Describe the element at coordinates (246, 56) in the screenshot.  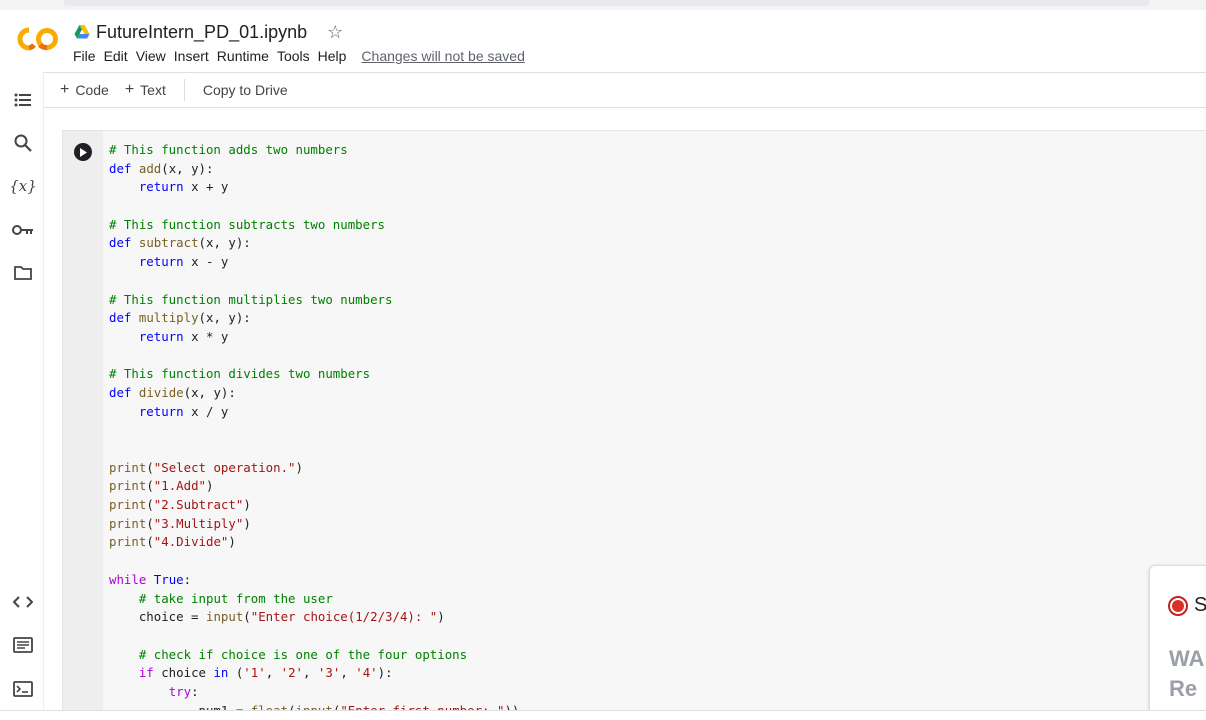
I see `menu-runtime: Runtime` at that location.